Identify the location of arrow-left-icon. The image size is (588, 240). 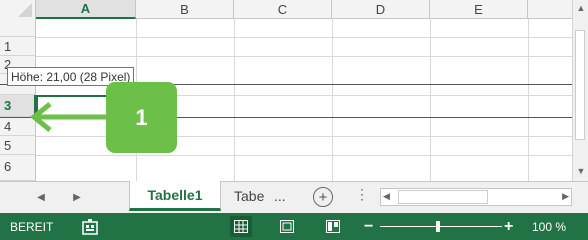
(69, 117).